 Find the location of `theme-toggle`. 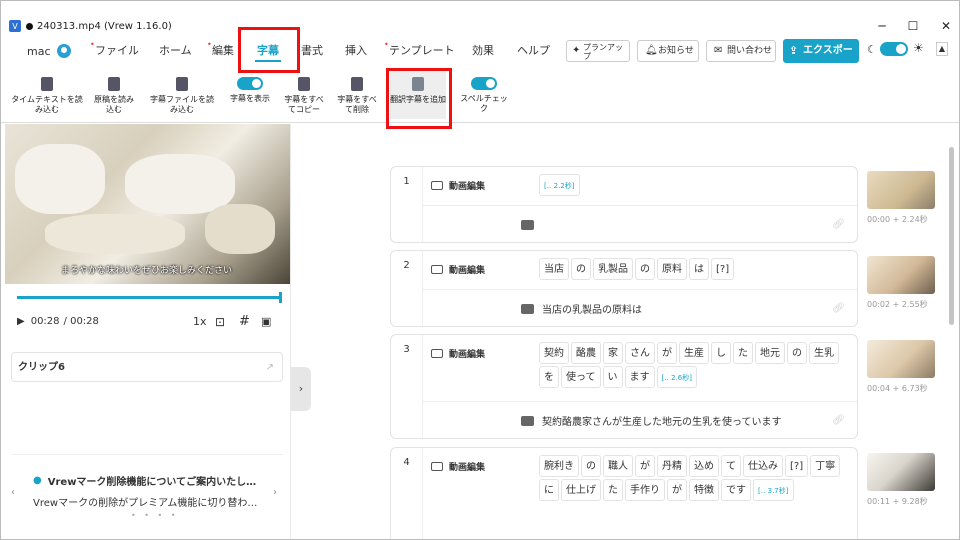

theme-toggle is located at coordinates (894, 49).